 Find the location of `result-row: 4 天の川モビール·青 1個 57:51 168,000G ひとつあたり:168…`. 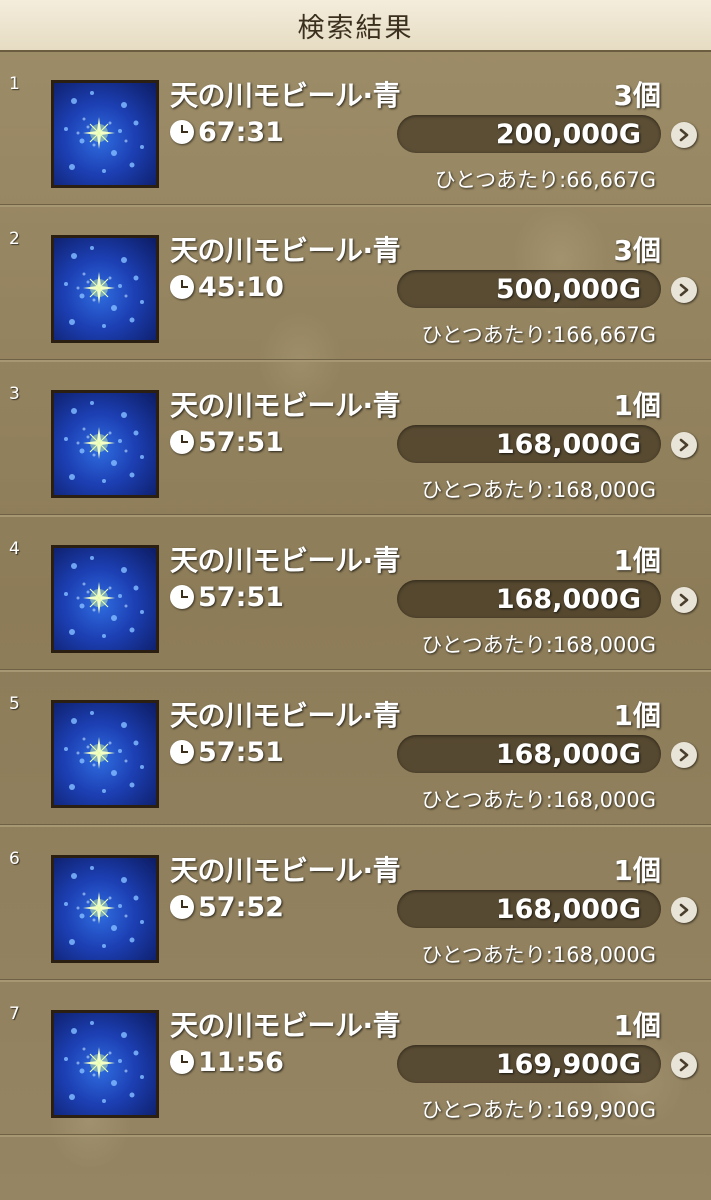

result-row: 4 天の川モビール·青 1個 57:51 168,000G ひとつあたり:168… is located at coordinates (355, 594).